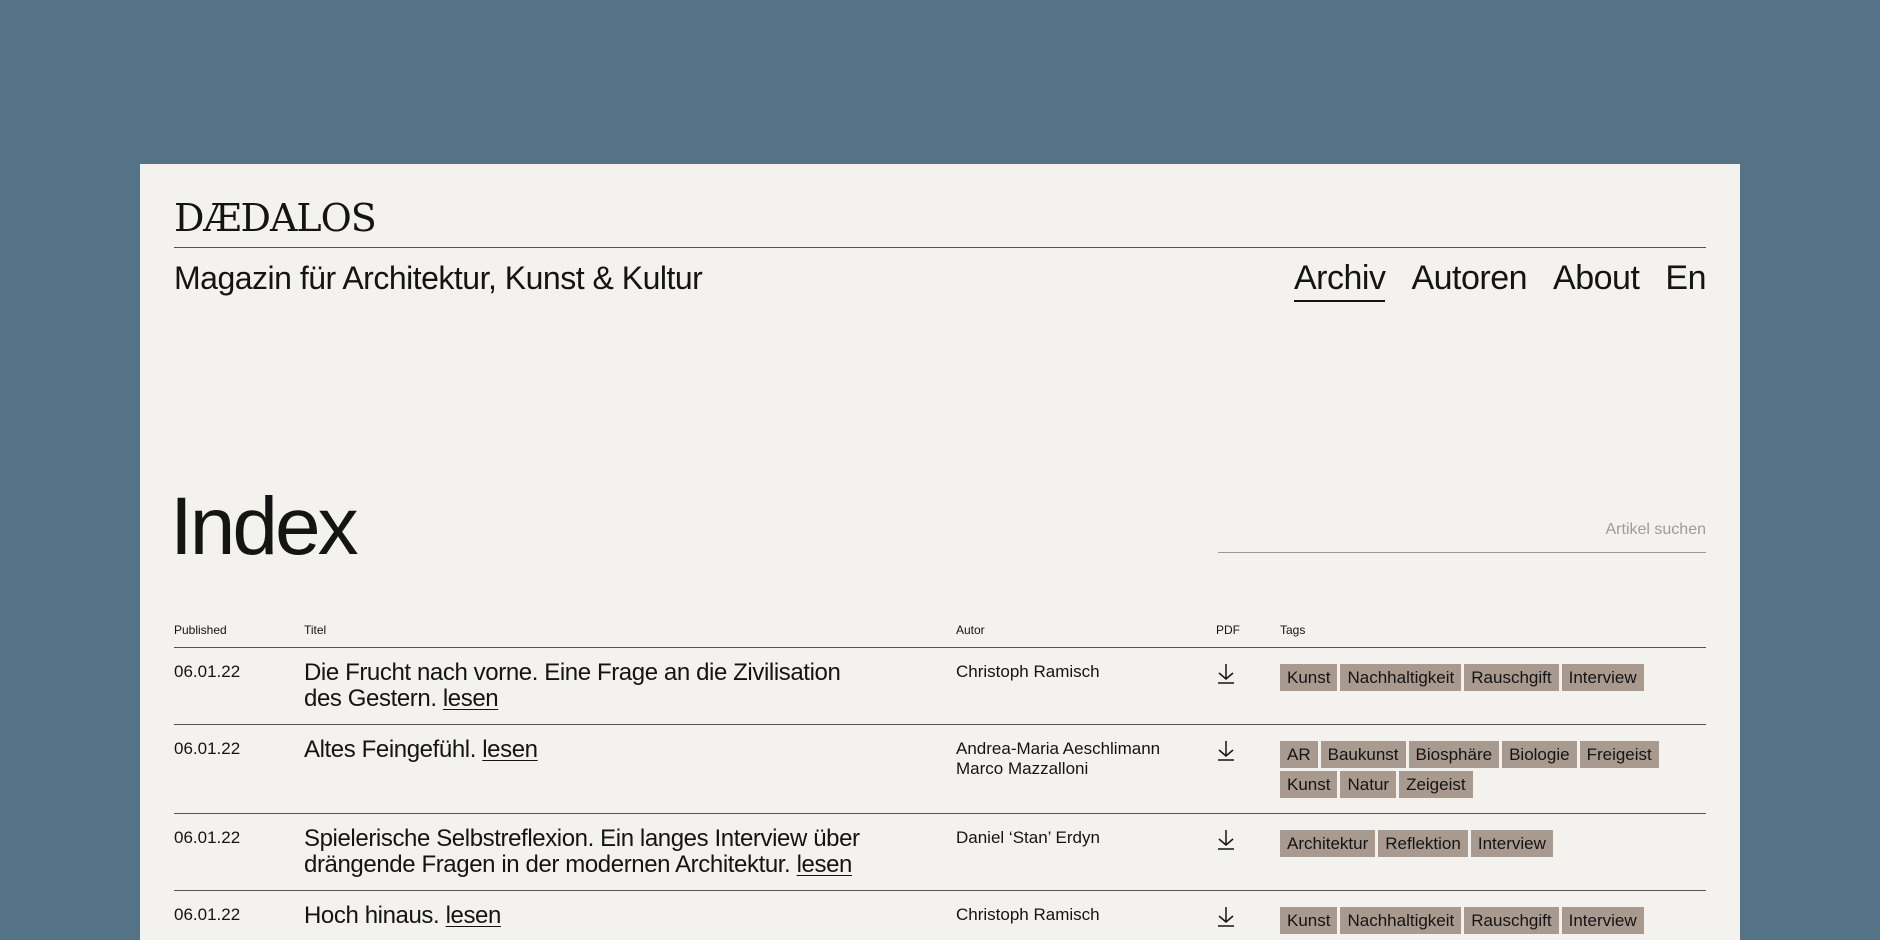 The image size is (1880, 940). What do you see at coordinates (1436, 784) in the screenshot?
I see `tag-zeigeist: Zeigeist` at bounding box center [1436, 784].